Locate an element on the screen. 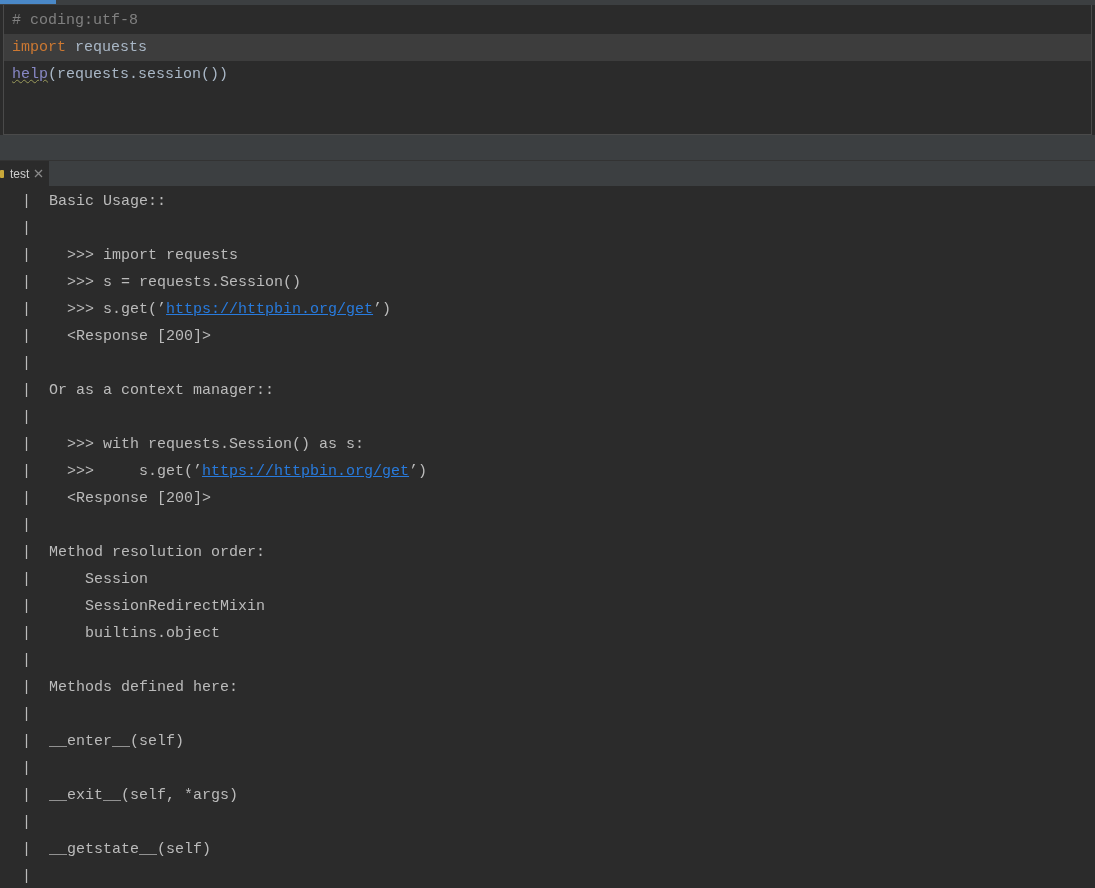 Image resolution: width=1095 pixels, height=888 pixels. output-text: | __getstate__(self) is located at coordinates (117, 849).